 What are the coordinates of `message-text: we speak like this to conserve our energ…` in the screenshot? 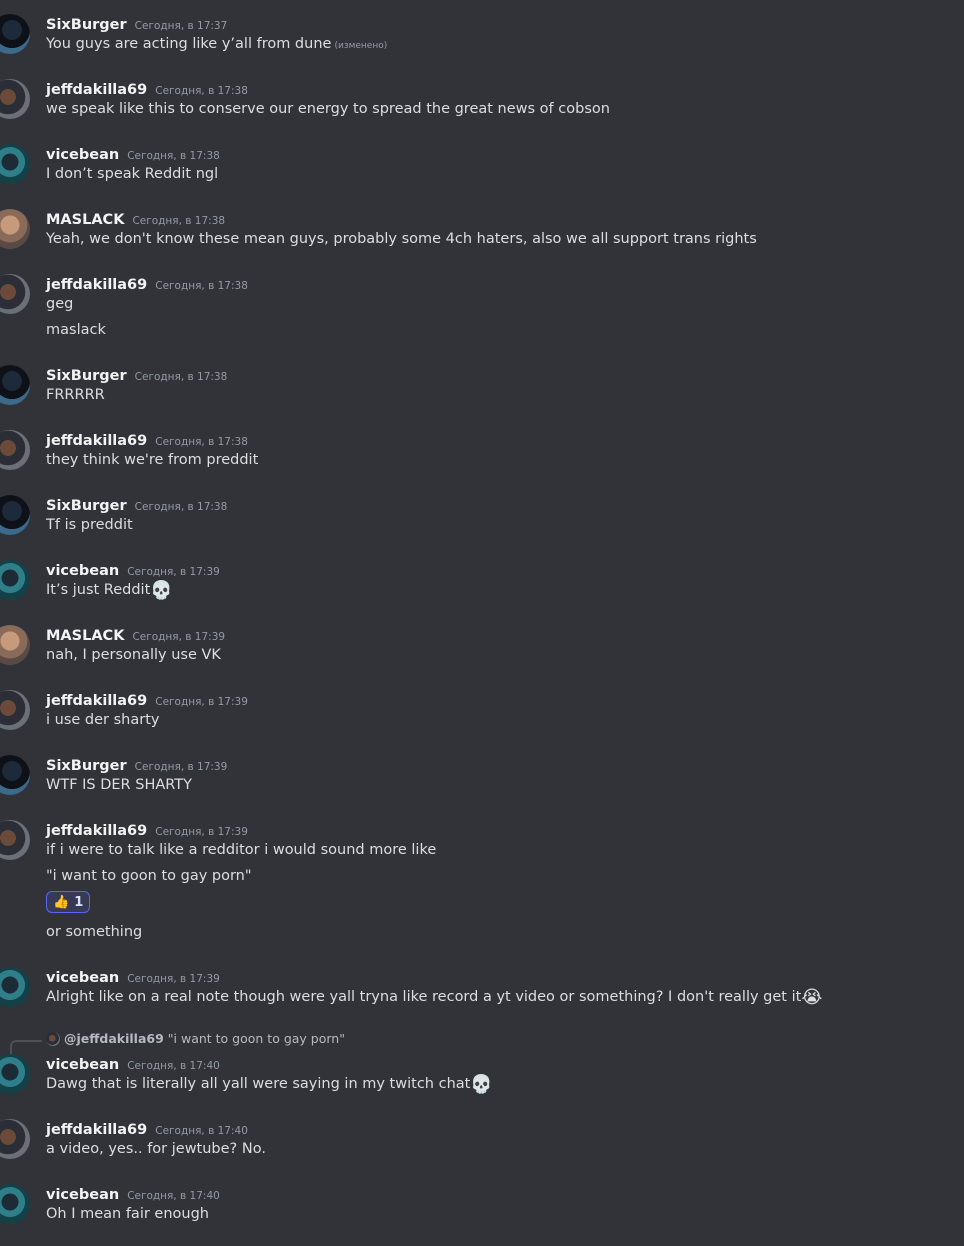 It's located at (328, 109).